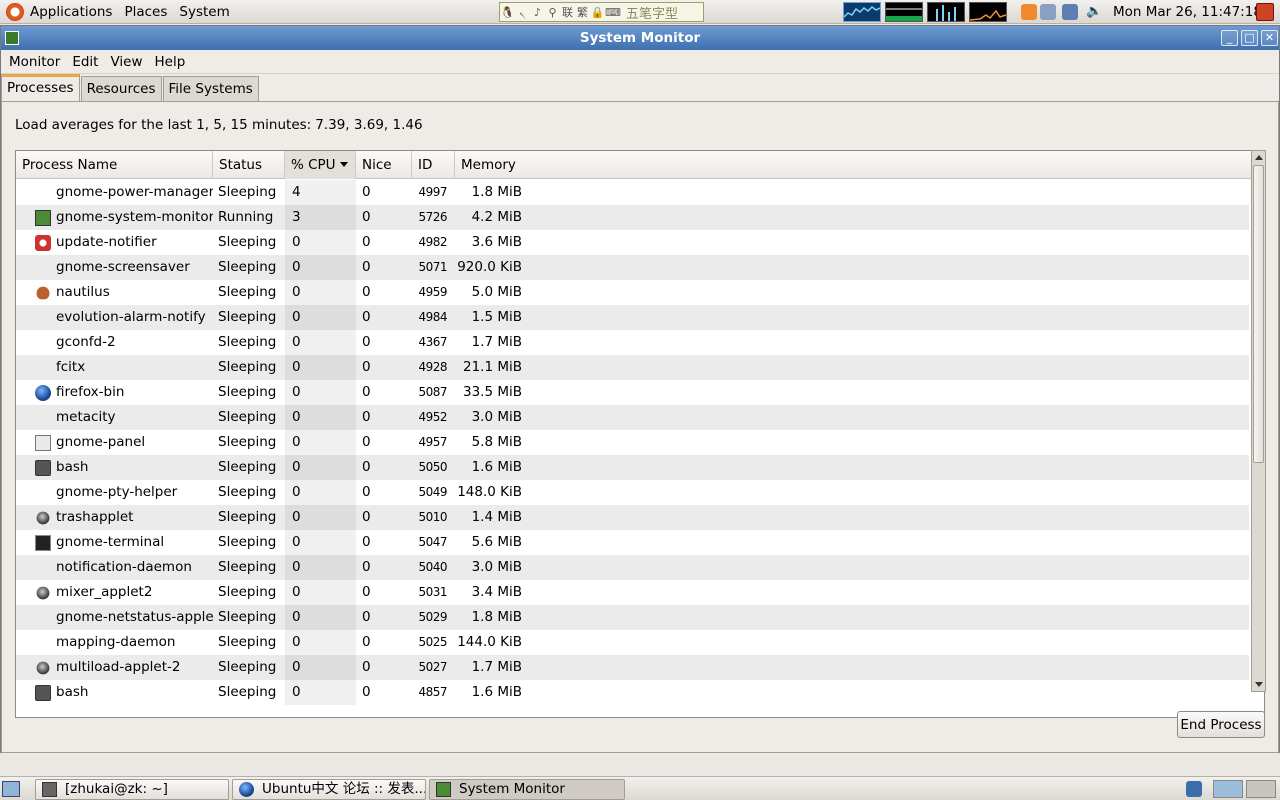 This screenshot has width=1280, height=800. What do you see at coordinates (632, 542) in the screenshot?
I see `process-row: gnome-terminal Sleeping 0 0 5047 5.6 MiB` at bounding box center [632, 542].